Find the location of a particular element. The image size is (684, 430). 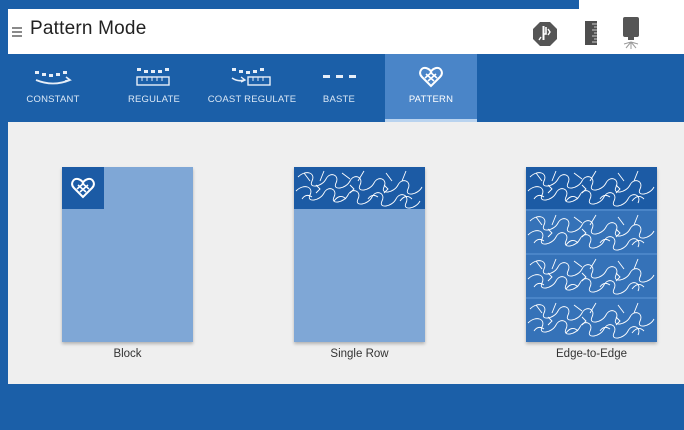

single-row-pattern-preview is located at coordinates (359, 188).